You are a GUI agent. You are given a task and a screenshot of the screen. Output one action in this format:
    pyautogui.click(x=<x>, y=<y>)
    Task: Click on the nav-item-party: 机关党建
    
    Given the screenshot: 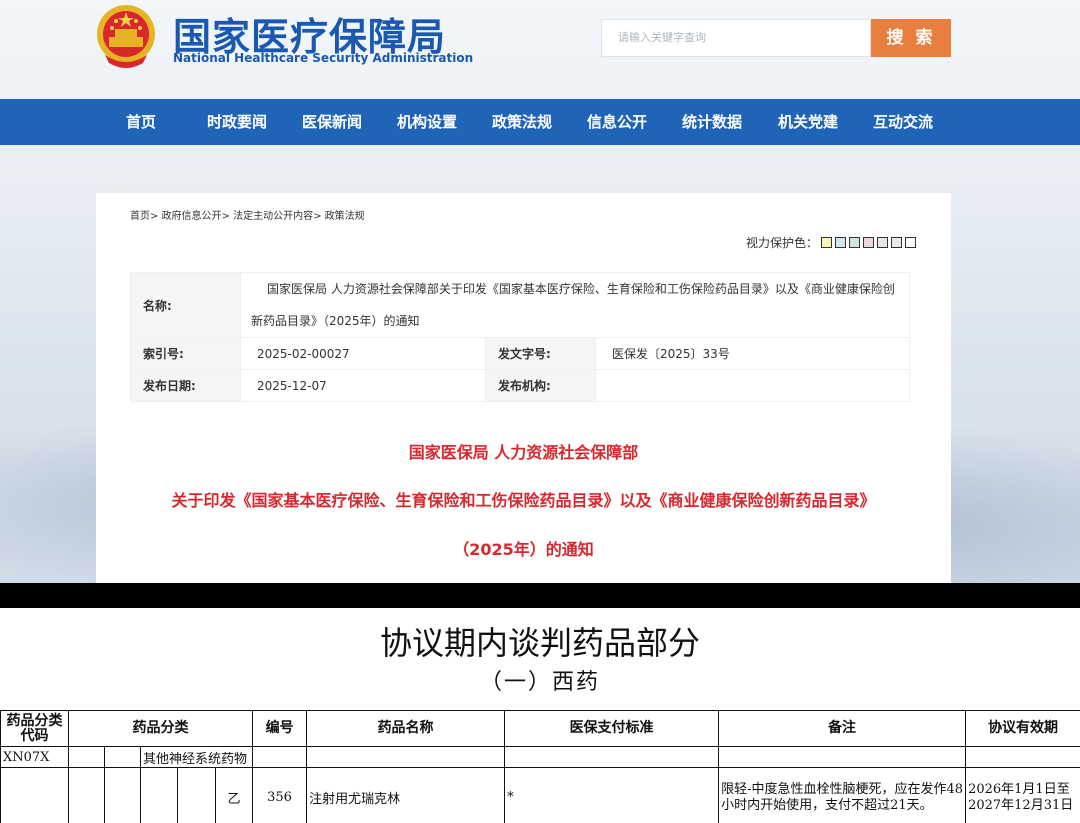 What is the action you would take?
    pyautogui.click(x=808, y=122)
    